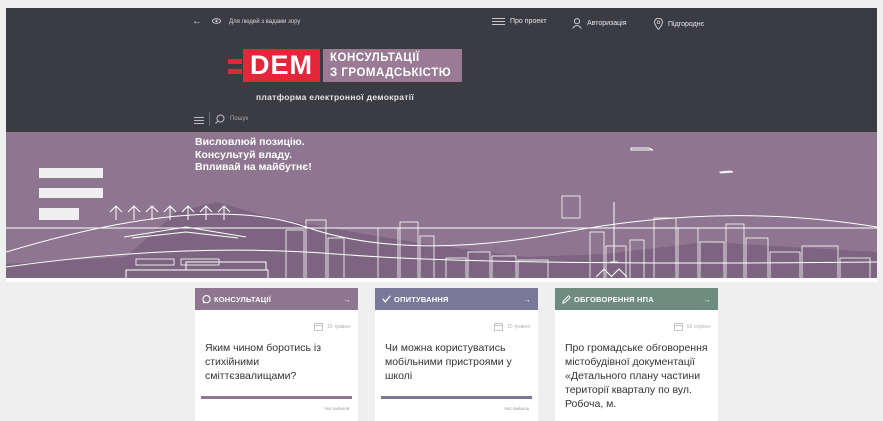 The height and width of the screenshot is (421, 883). Describe the element at coordinates (456, 299) in the screenshot. I see `card-header: ОПИТУВАННЯ →` at that location.